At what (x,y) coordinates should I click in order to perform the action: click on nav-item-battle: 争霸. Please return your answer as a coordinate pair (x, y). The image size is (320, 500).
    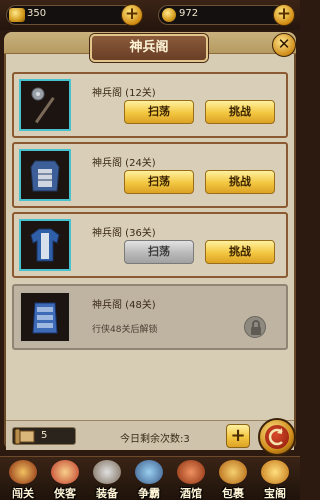
    Looking at the image, I should click on (149, 478).